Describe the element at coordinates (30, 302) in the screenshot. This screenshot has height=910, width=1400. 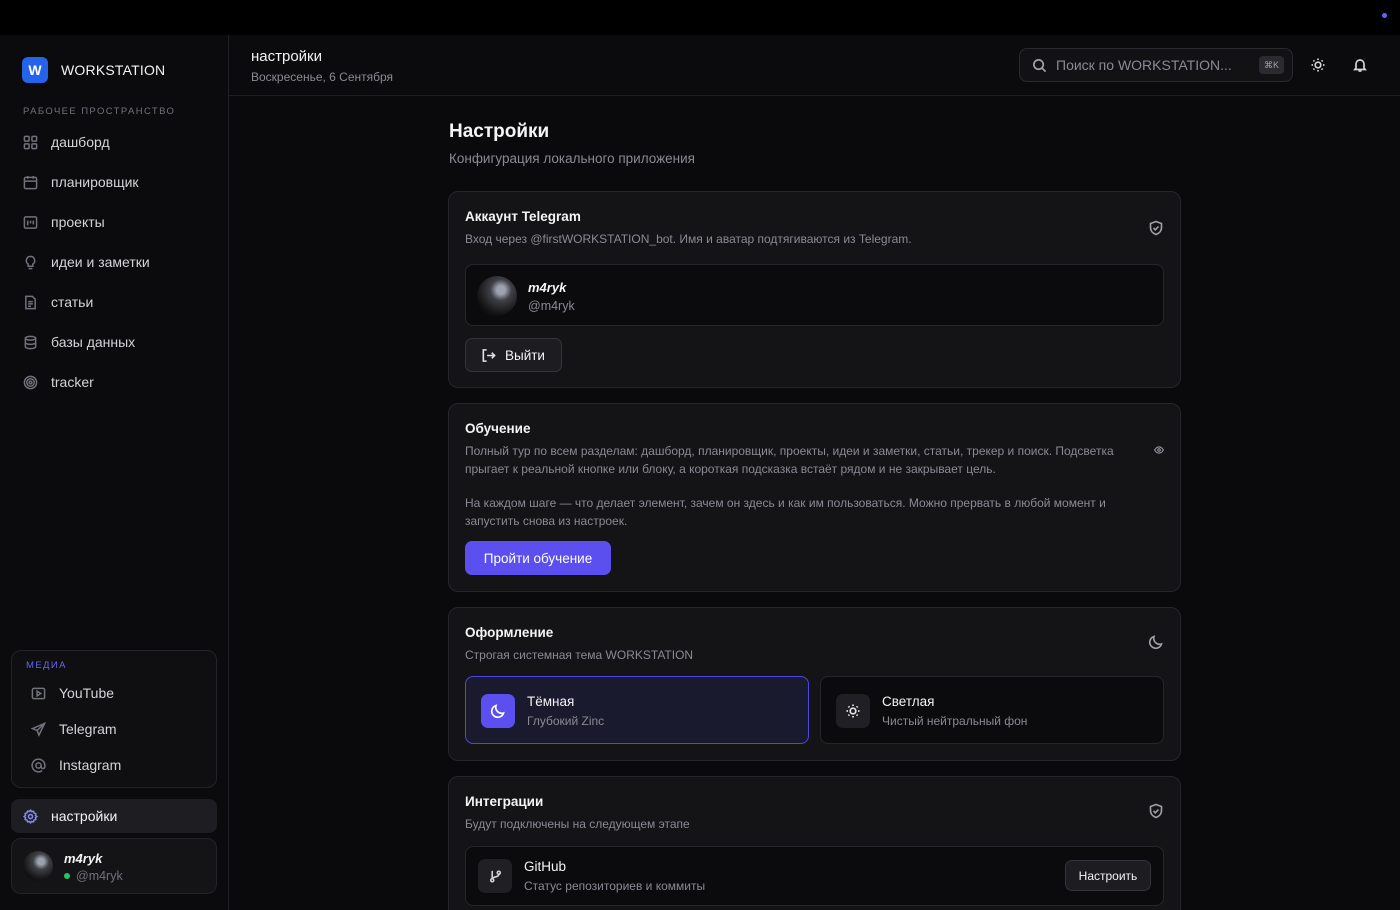
I see `document-icon` at that location.